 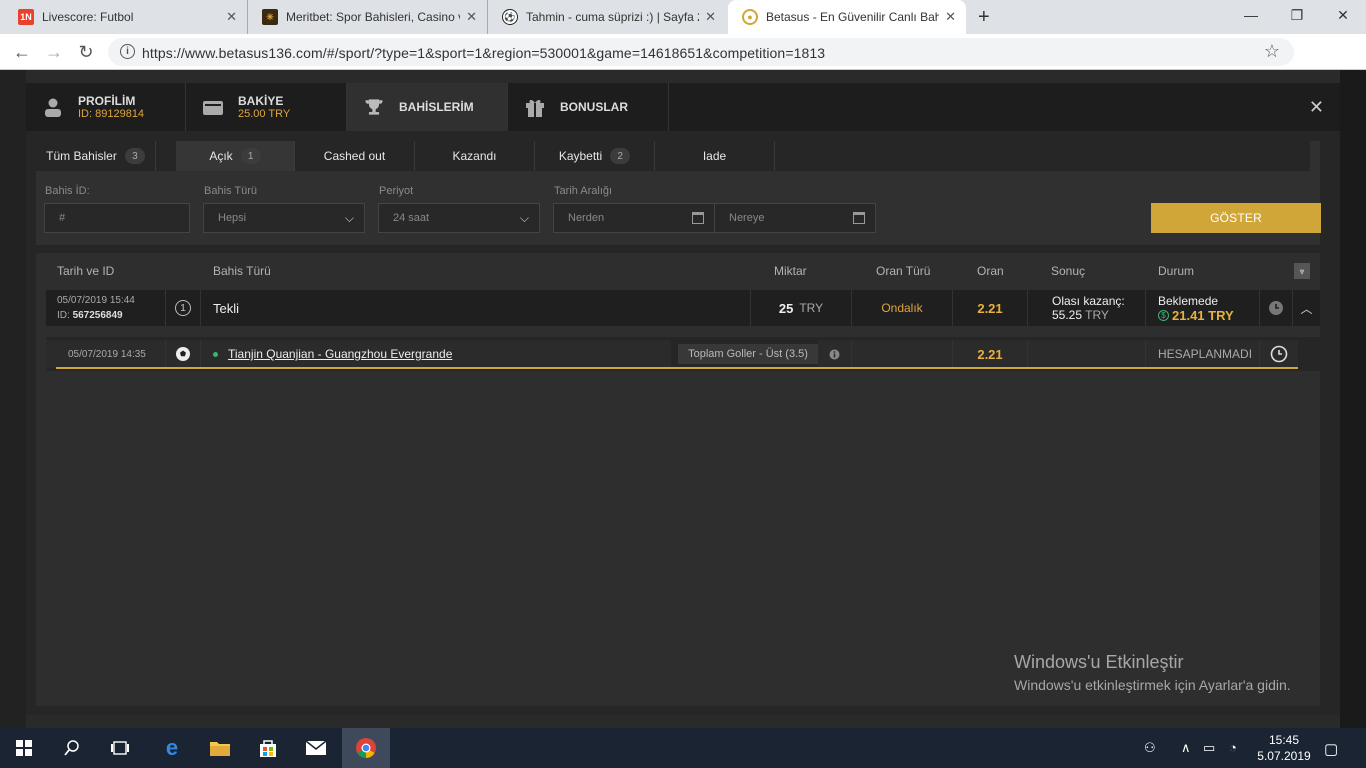 I want to click on selection-odds-cell: 2.21, so click(x=990, y=354).